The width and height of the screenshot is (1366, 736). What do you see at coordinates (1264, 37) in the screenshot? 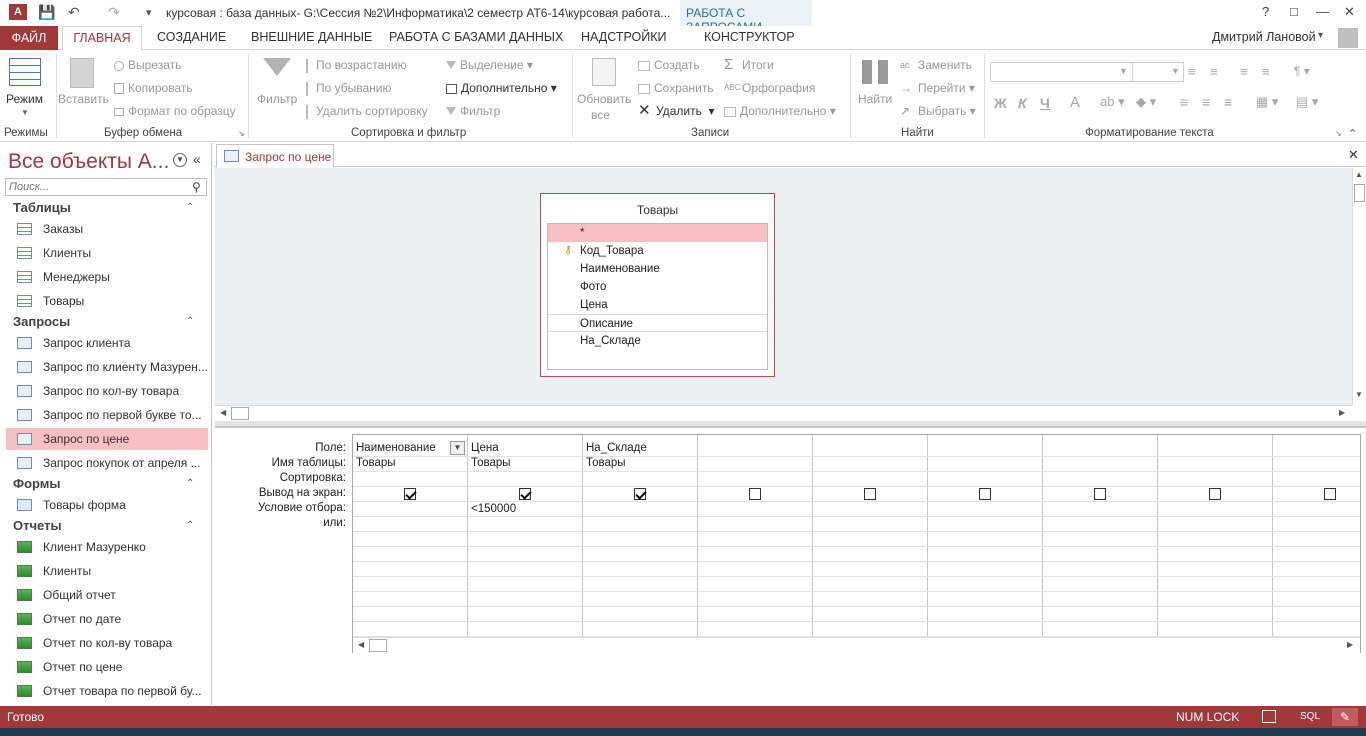
I see `user-name: Дмитрий Лановой` at bounding box center [1264, 37].